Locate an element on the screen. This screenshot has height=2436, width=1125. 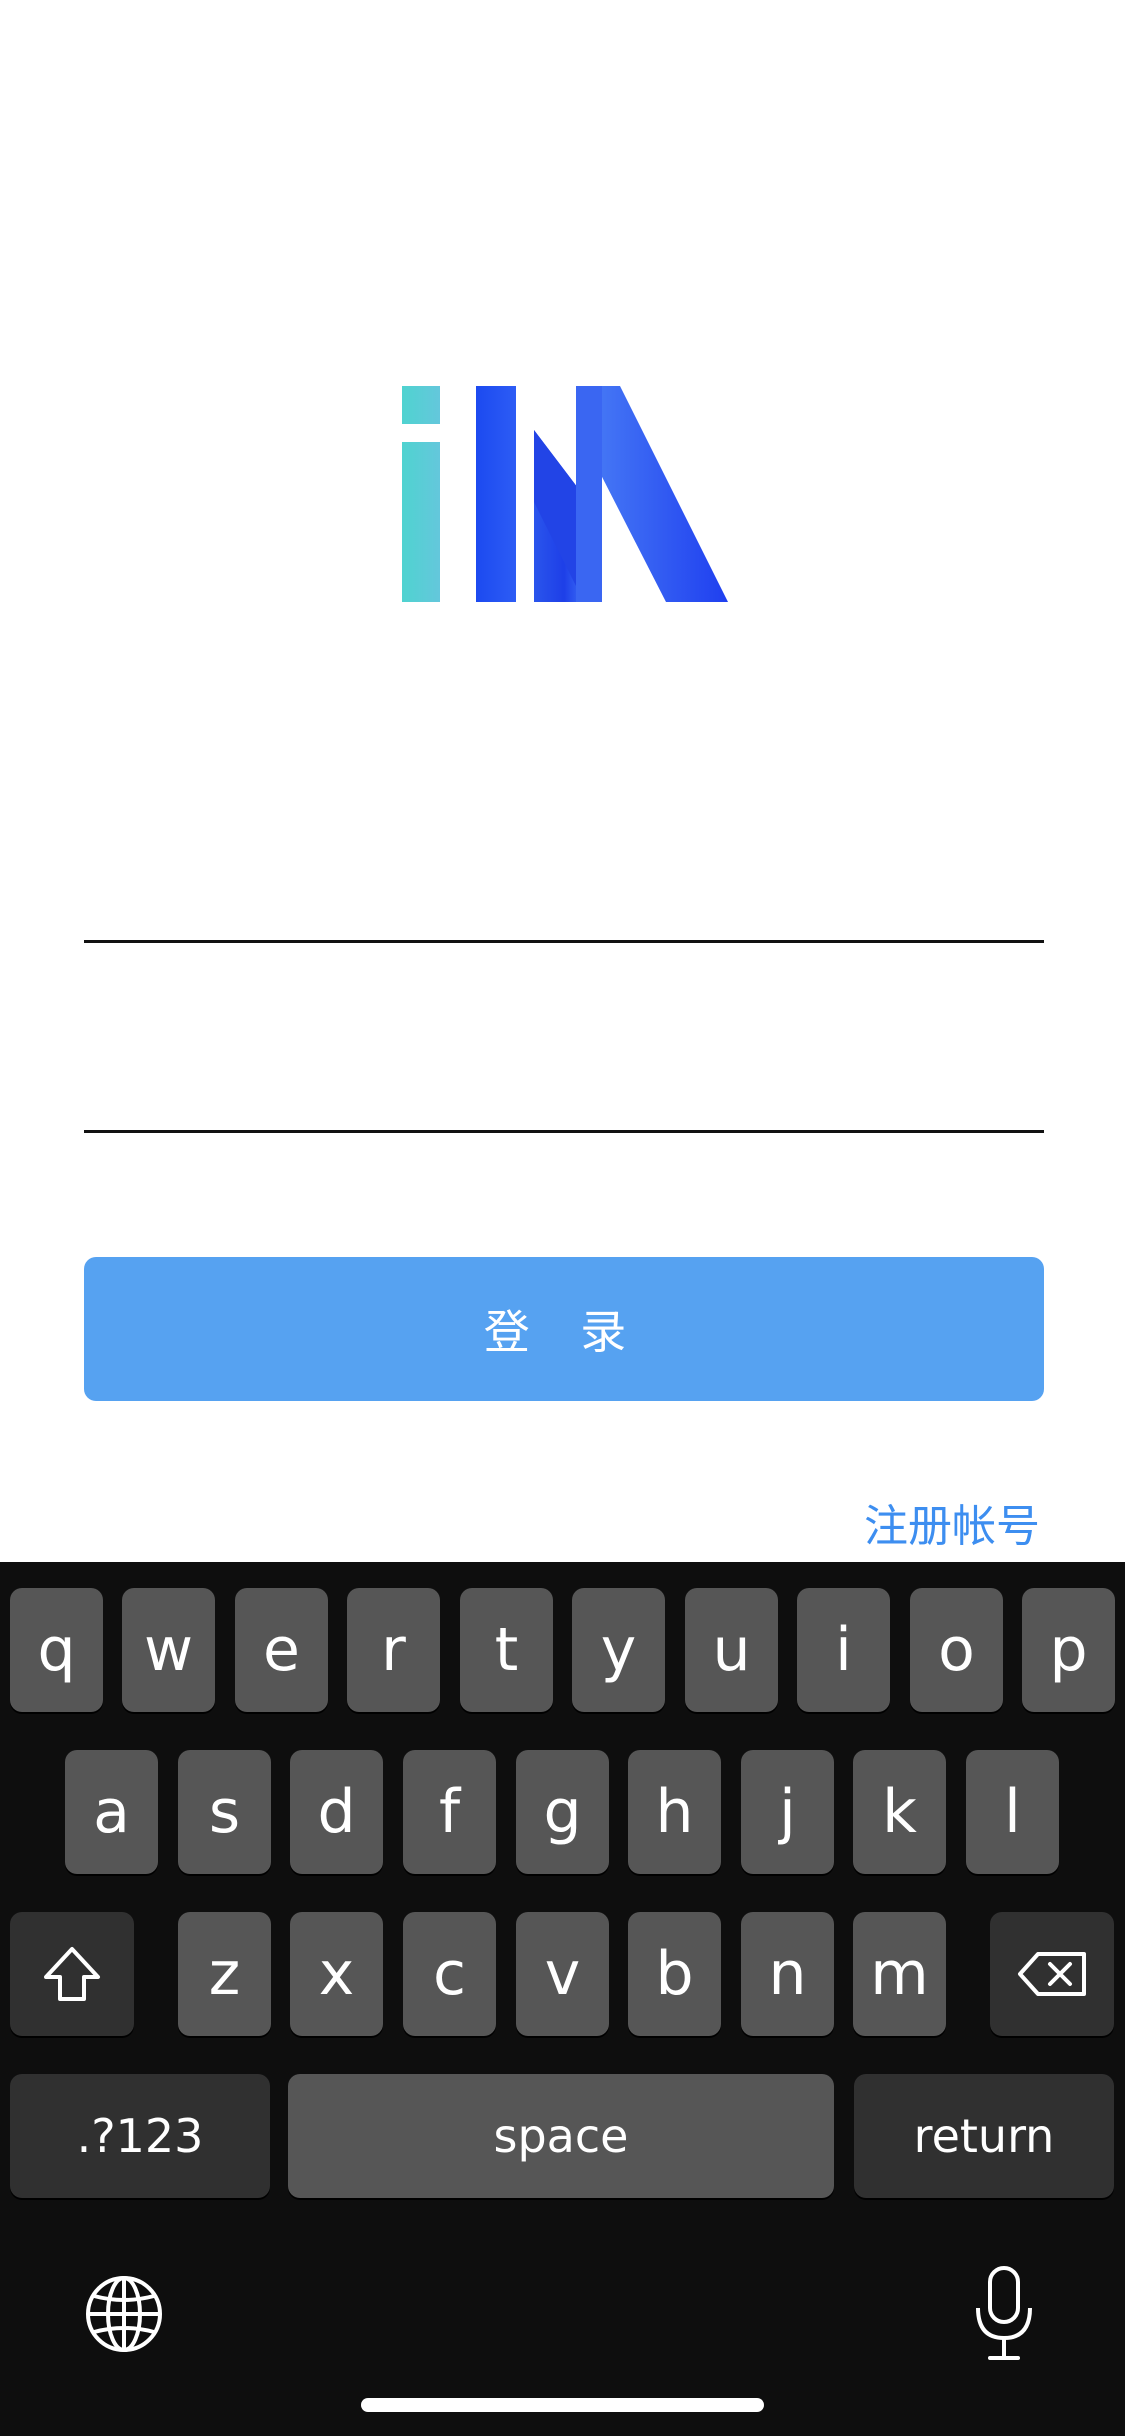
login-button: 登 录 is located at coordinates (564, 1329).